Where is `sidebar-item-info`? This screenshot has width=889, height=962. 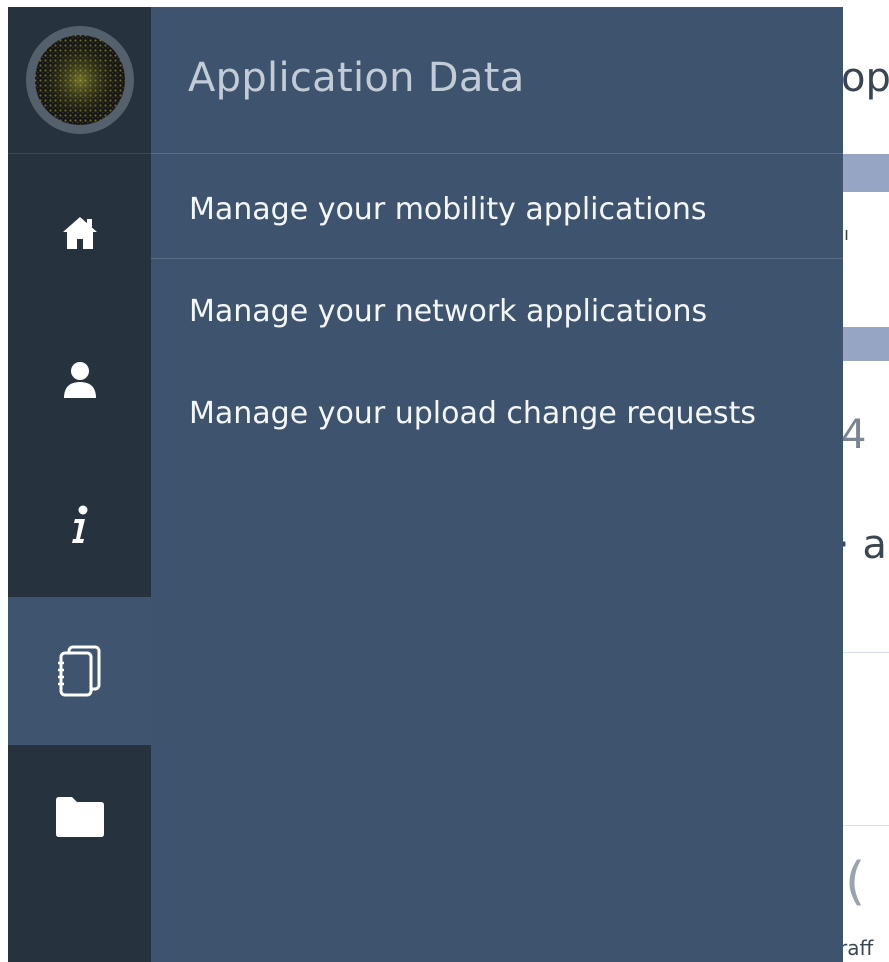
sidebar-item-info is located at coordinates (79, 524).